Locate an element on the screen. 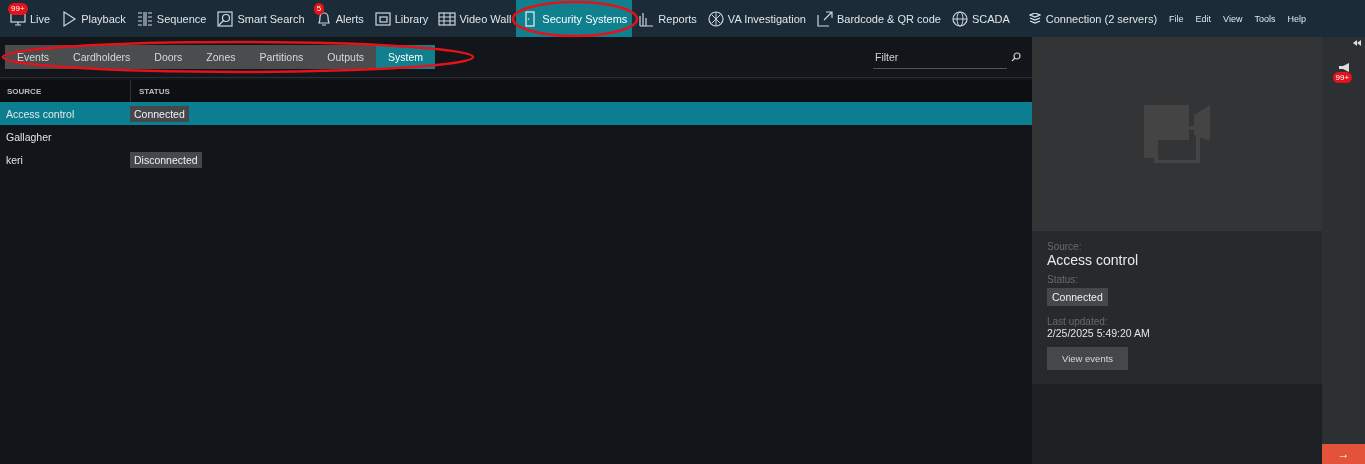 The height and width of the screenshot is (464, 1365). nav-tab: Playback is located at coordinates (93, 18).